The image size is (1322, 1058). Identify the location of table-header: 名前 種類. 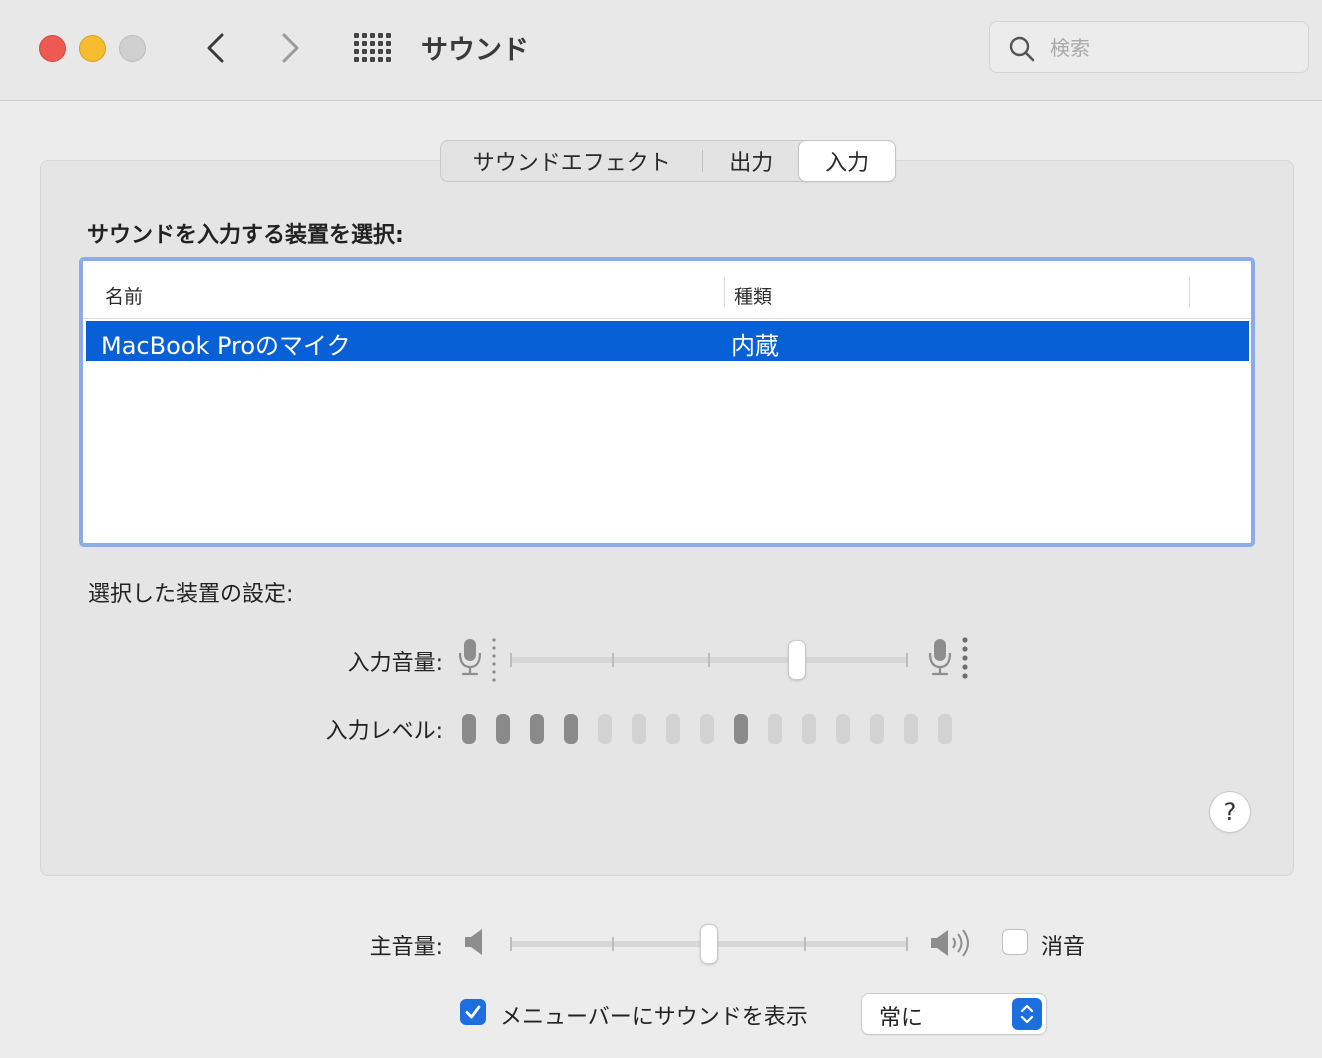
(667, 290).